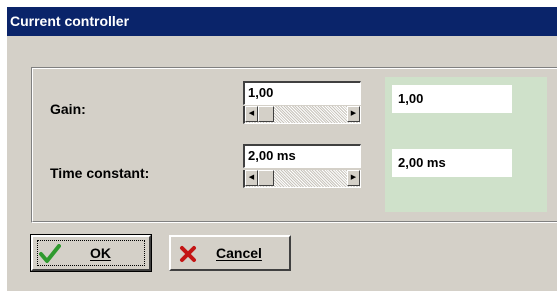  Describe the element at coordinates (239, 253) in the screenshot. I see `cancel-button-label: Cancel` at that location.